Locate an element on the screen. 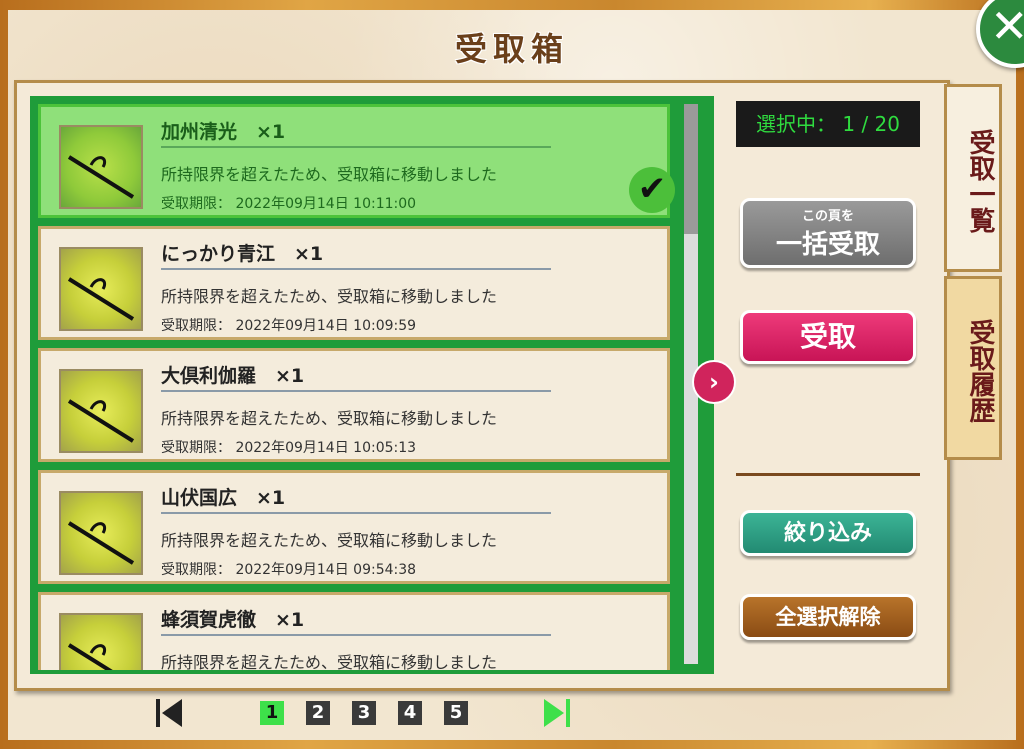 The height and width of the screenshot is (749, 1024). tab-receive-history: 受取履歴 is located at coordinates (973, 368).